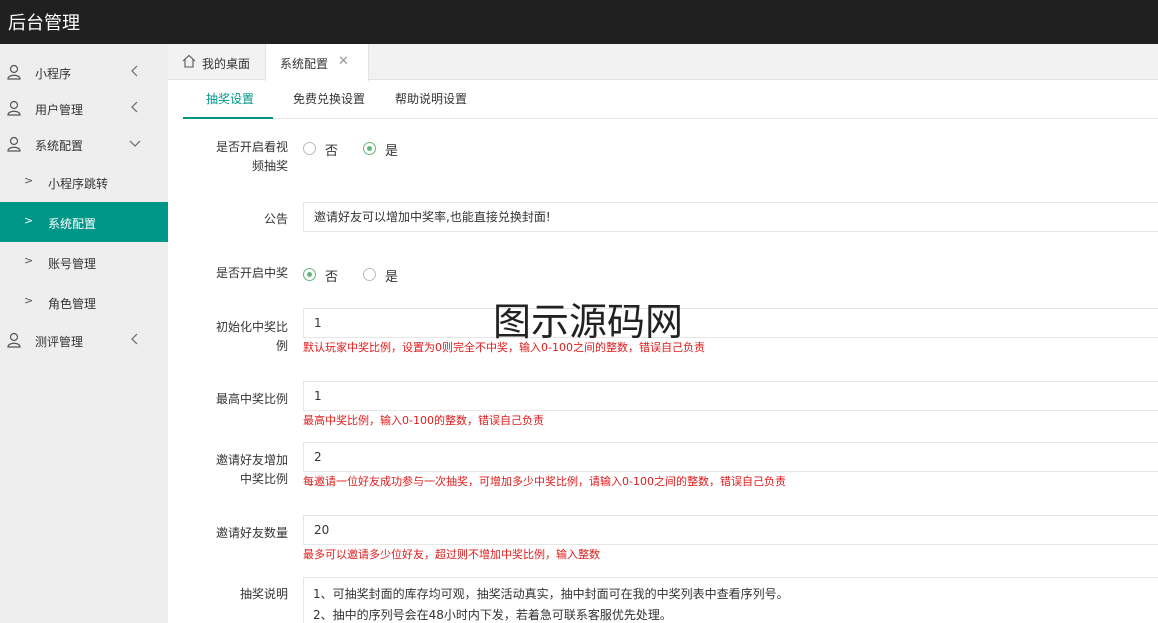 Image resolution: width=1158 pixels, height=623 pixels. What do you see at coordinates (730, 323) in the screenshot?
I see `init-ratio-input: 1` at bounding box center [730, 323].